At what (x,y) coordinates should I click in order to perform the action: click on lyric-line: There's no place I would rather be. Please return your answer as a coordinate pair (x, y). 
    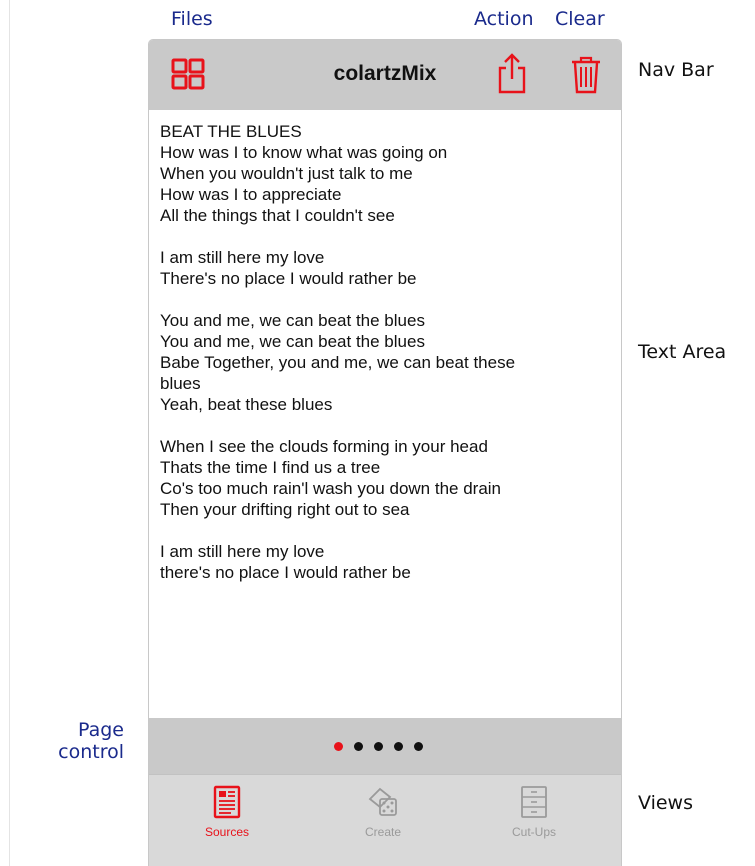
    Looking at the image, I should click on (288, 278).